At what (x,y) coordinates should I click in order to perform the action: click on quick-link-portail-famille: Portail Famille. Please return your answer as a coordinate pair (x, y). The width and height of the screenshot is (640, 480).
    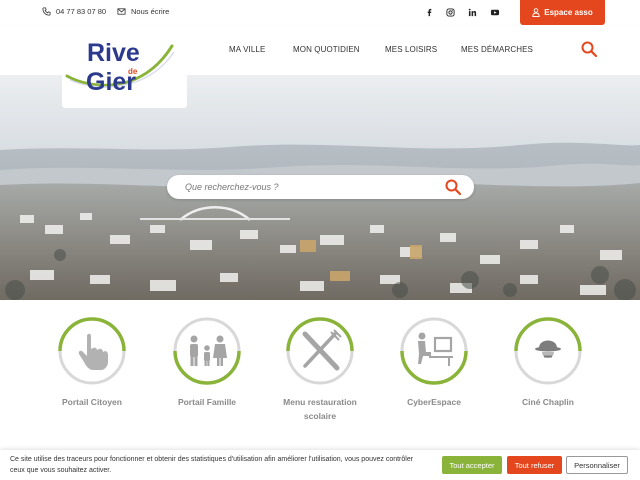
    Looking at the image, I should click on (207, 362).